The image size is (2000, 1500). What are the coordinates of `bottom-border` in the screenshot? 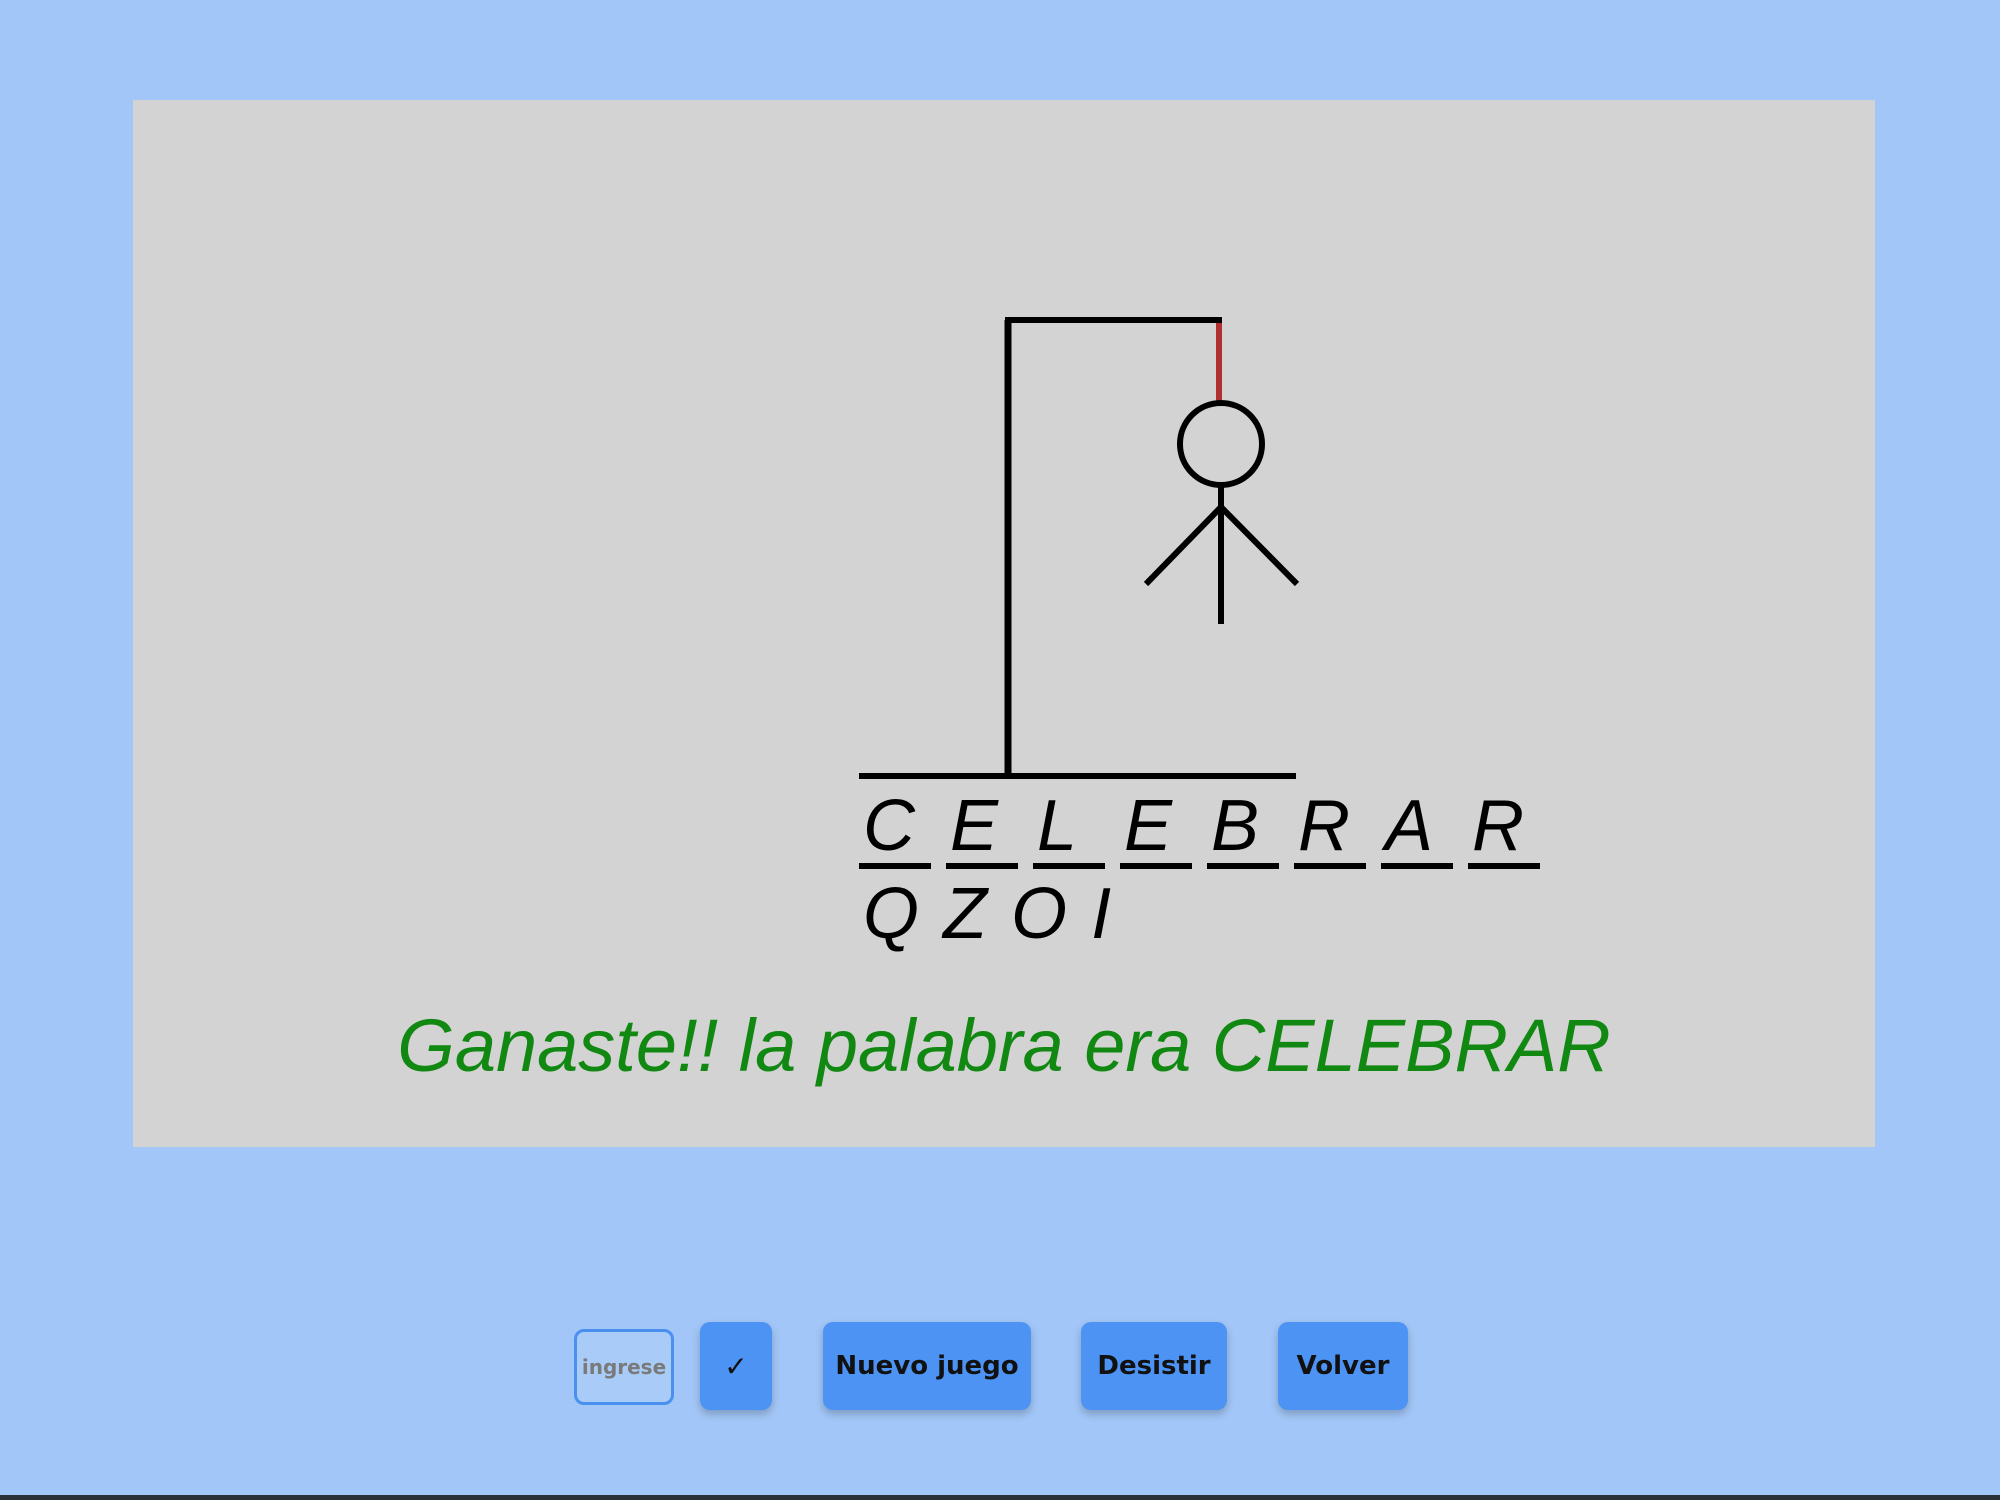 It's located at (1000, 1497).